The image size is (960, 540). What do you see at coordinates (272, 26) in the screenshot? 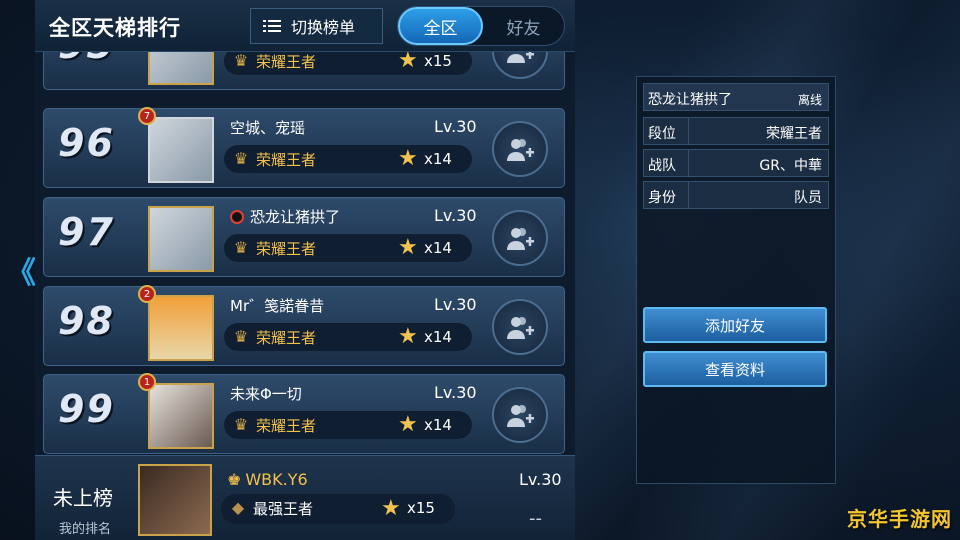
I see `list-icon` at bounding box center [272, 26].